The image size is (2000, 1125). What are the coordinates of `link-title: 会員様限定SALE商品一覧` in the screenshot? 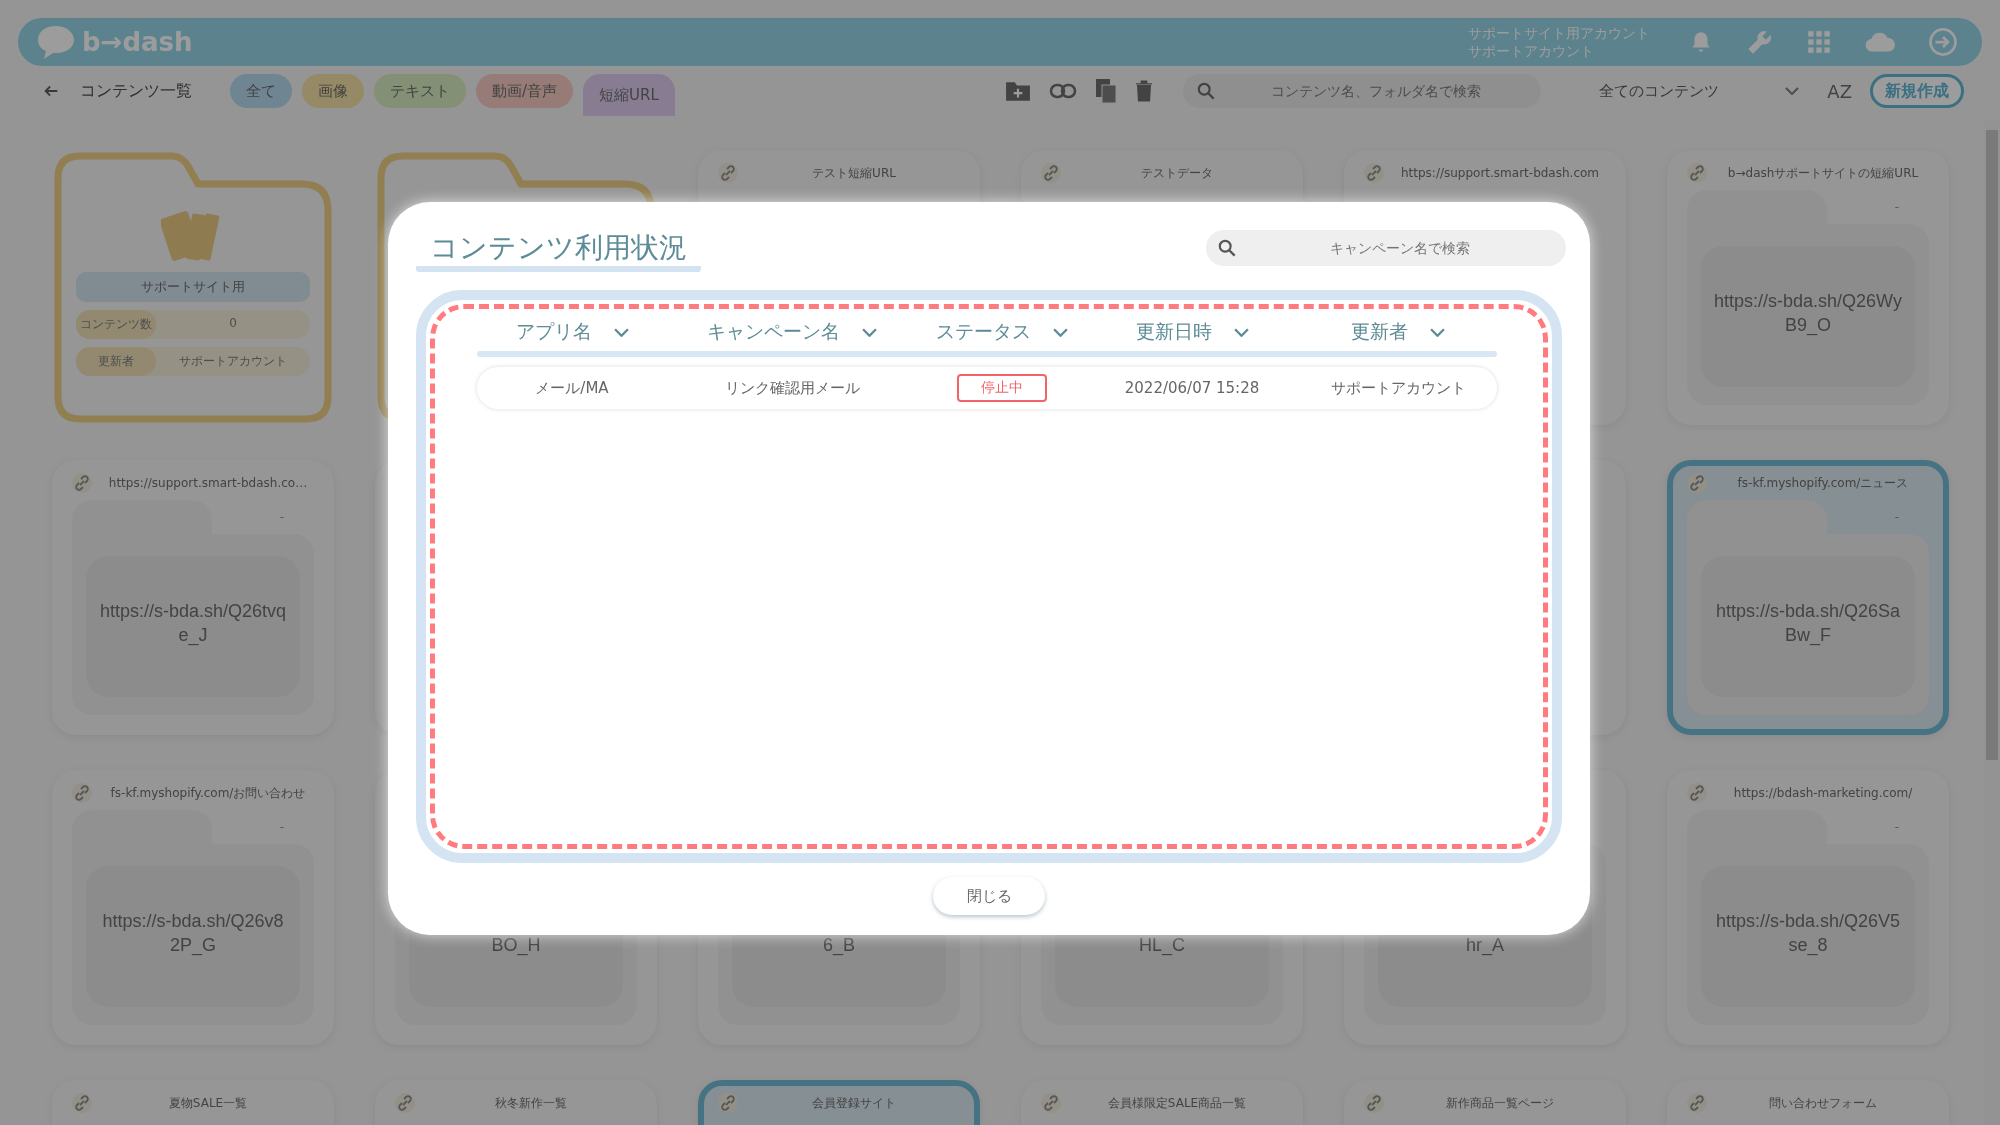 It's located at (1177, 1103).